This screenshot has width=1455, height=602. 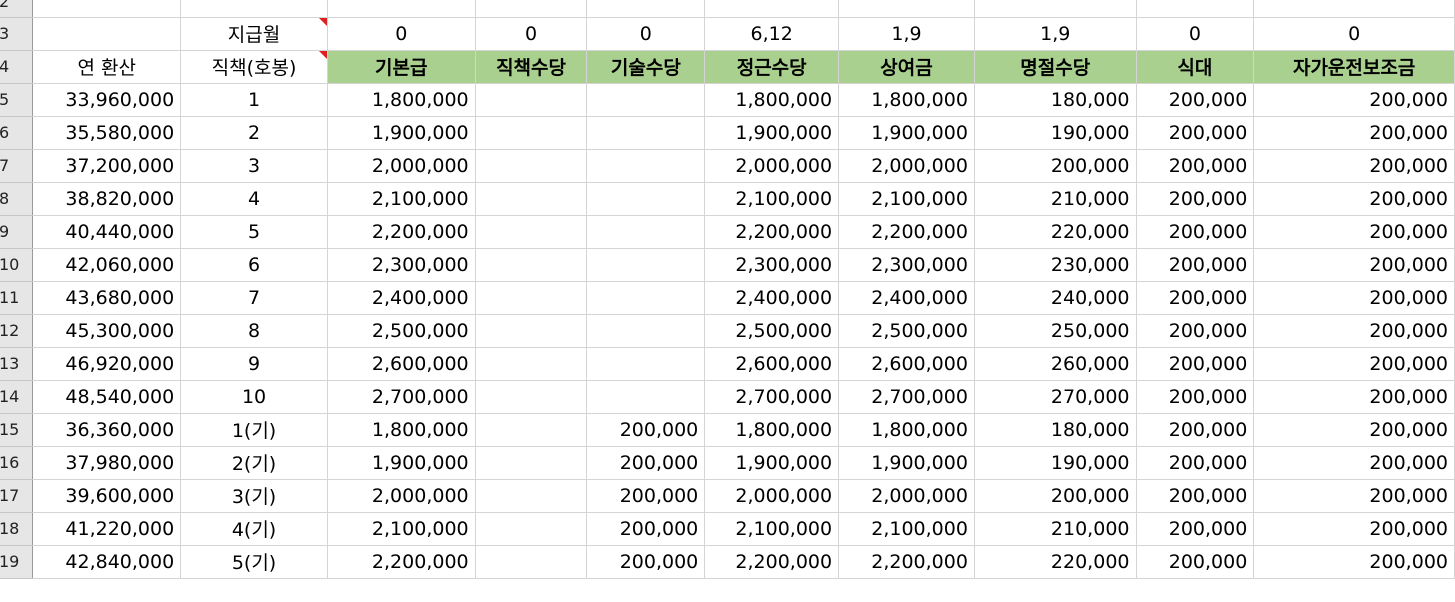 What do you see at coordinates (107, 496) in the screenshot?
I see `cell: 39,600,000` at bounding box center [107, 496].